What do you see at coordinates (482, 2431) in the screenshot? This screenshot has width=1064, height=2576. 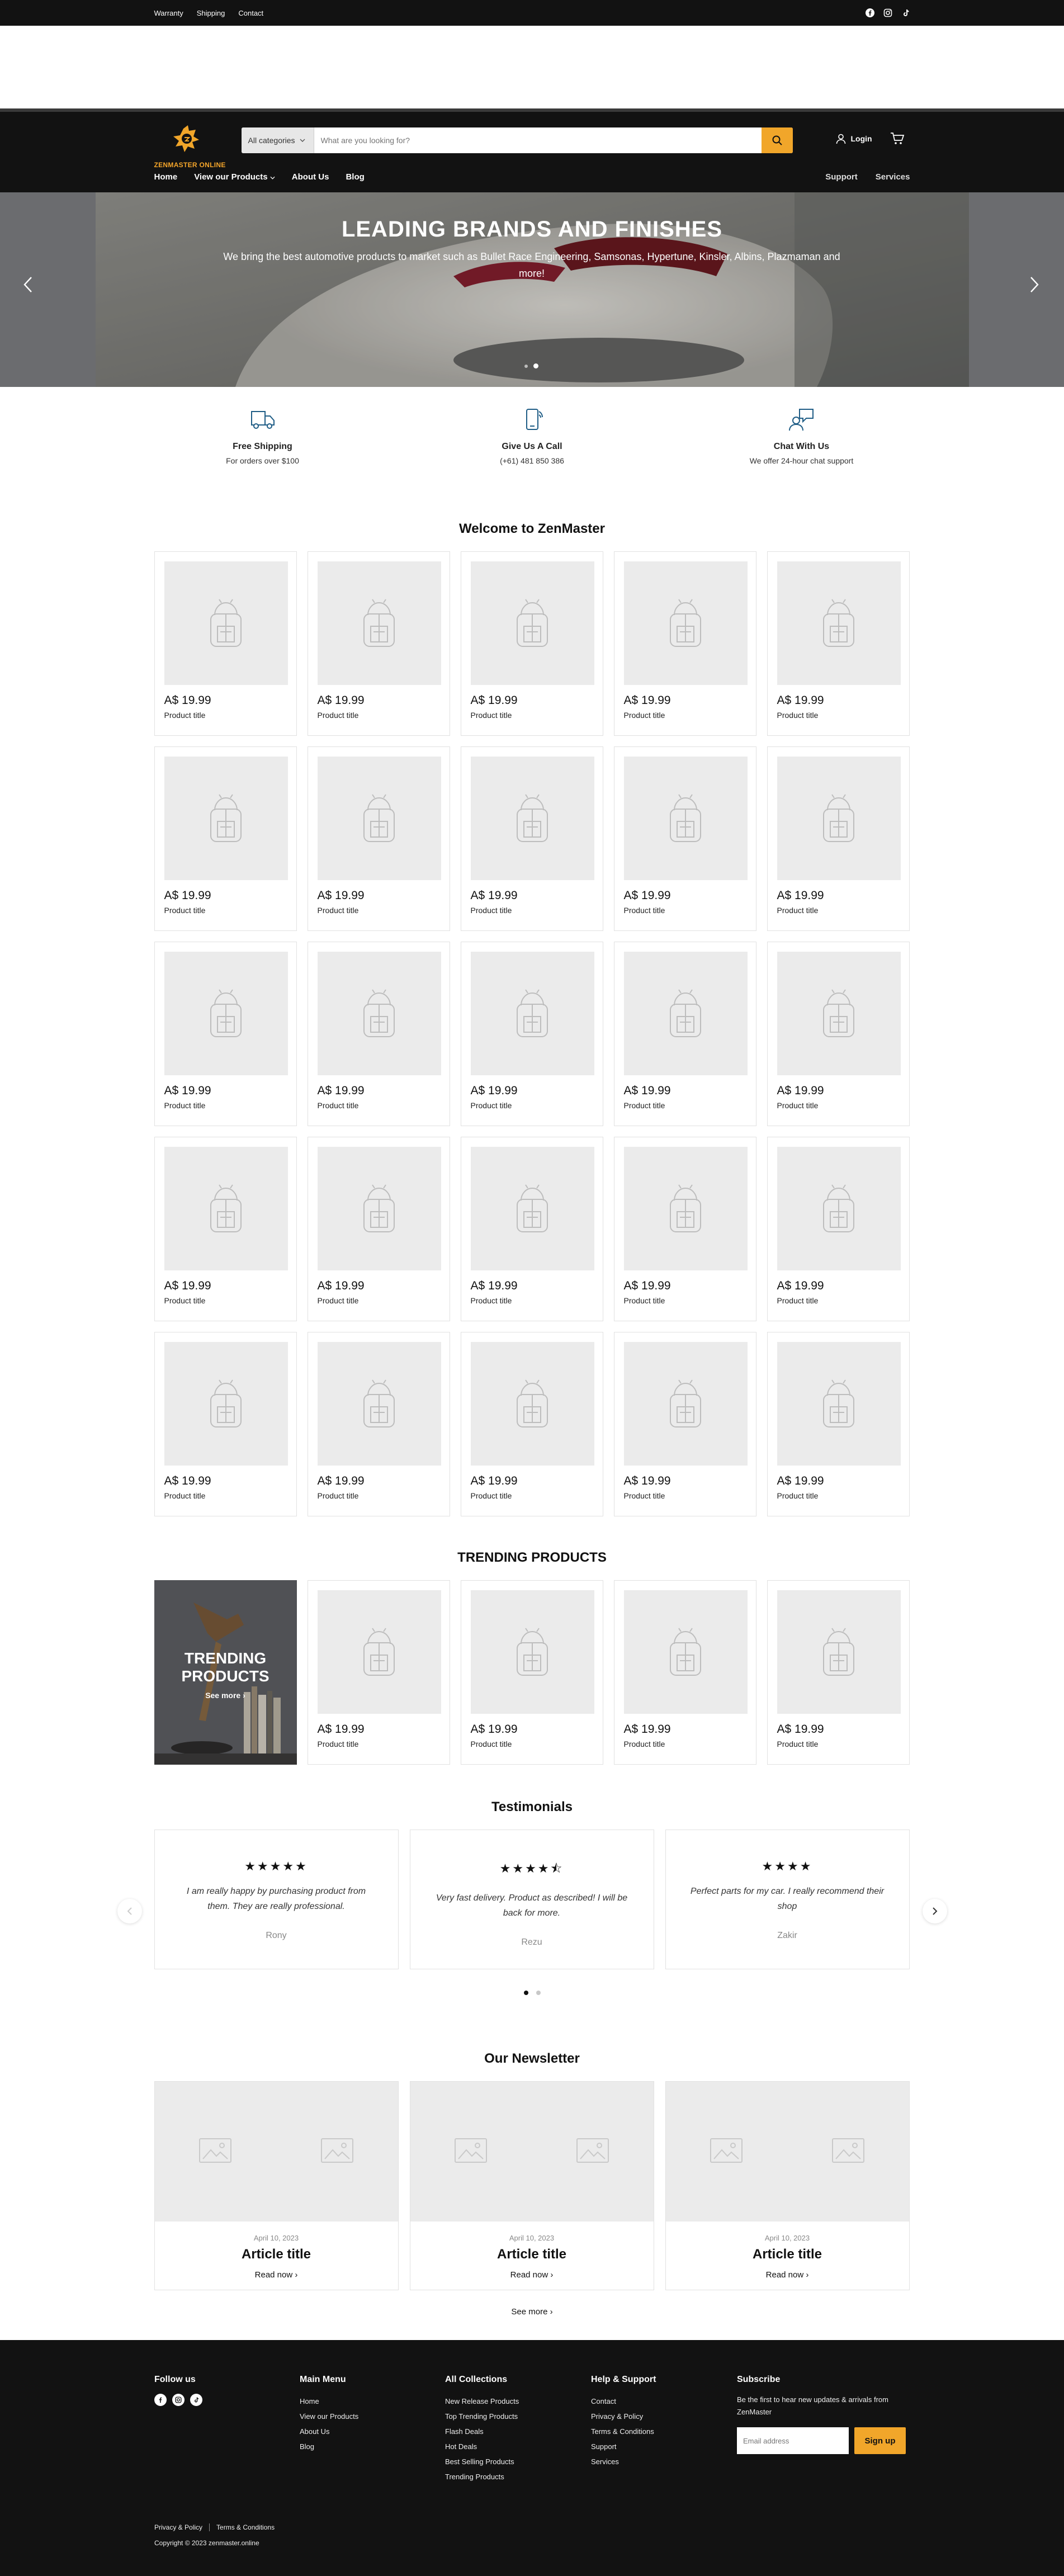 I see `footer-link: Flash Deals` at bounding box center [482, 2431].